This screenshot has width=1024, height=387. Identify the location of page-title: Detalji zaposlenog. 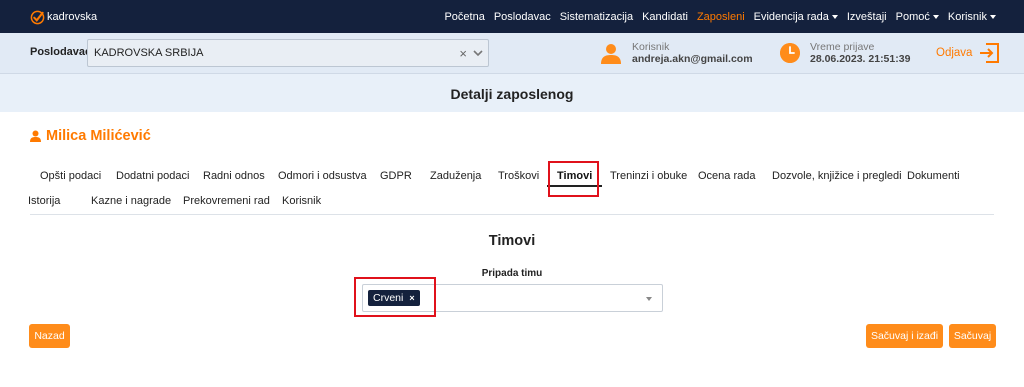
(512, 94).